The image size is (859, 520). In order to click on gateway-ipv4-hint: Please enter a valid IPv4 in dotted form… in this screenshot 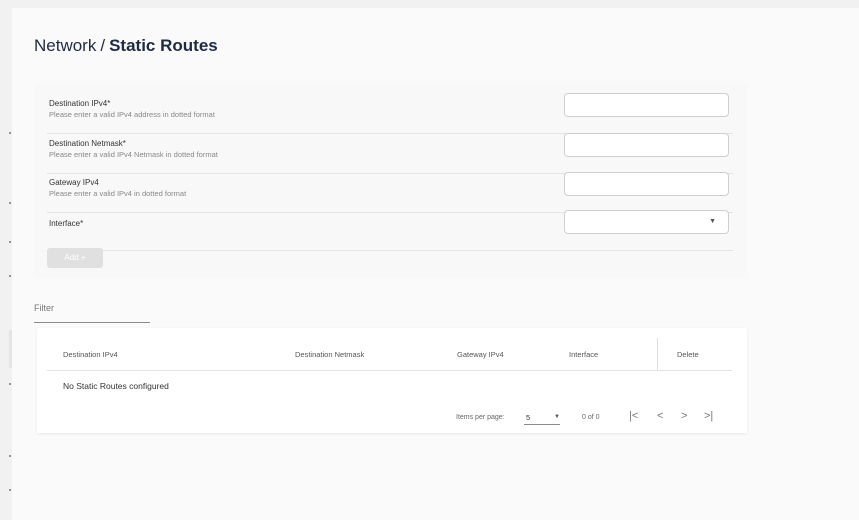, I will do `click(118, 193)`.